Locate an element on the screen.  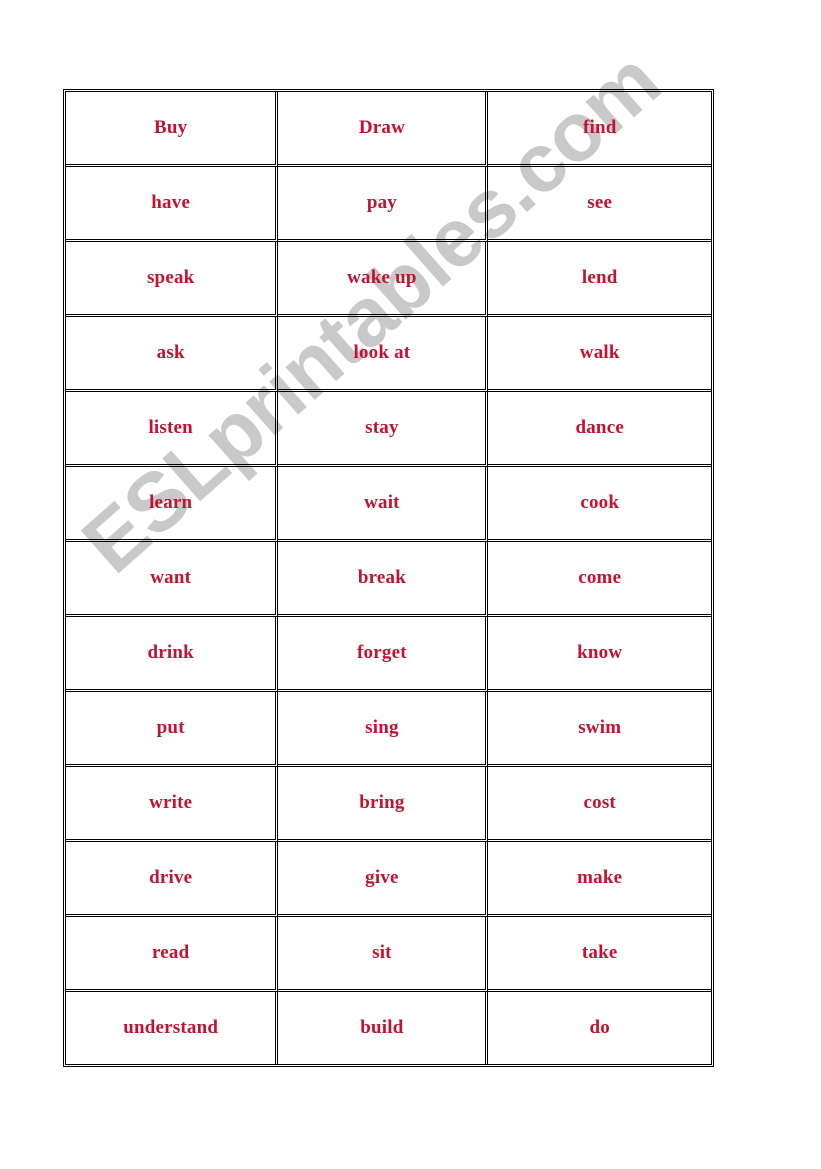
verb-card-cell: give is located at coordinates (383, 879).